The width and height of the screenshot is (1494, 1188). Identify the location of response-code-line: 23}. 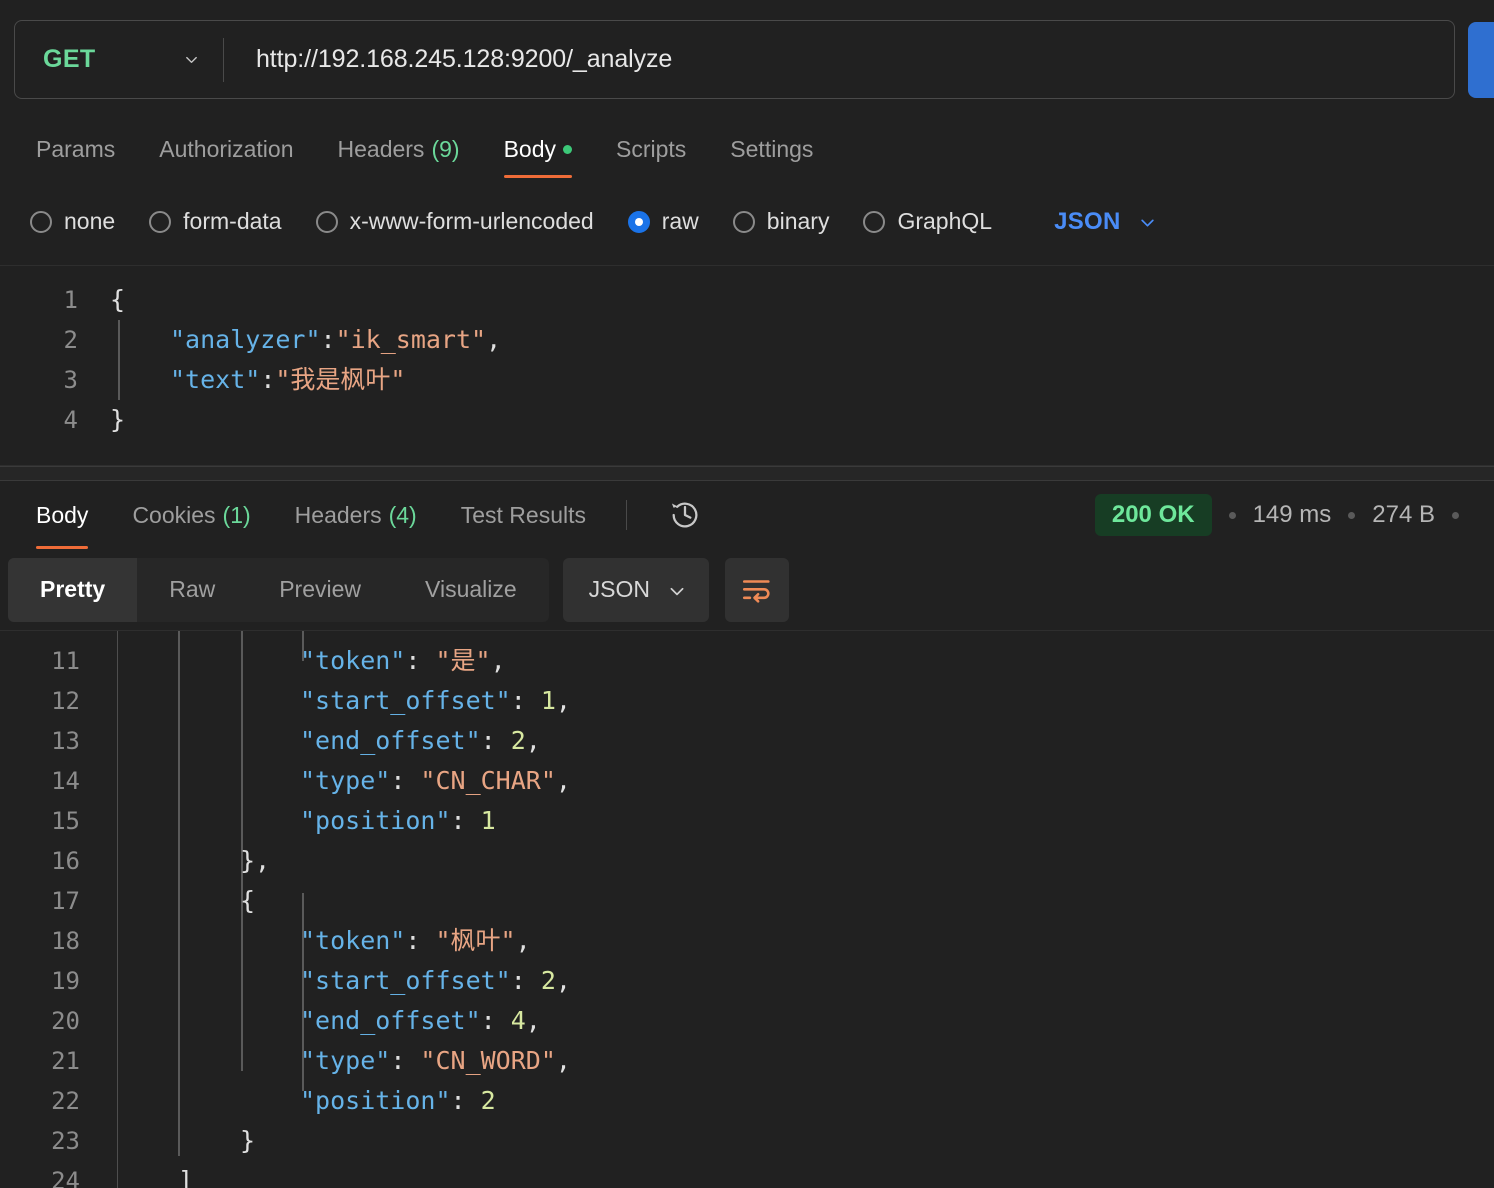
(747, 1141).